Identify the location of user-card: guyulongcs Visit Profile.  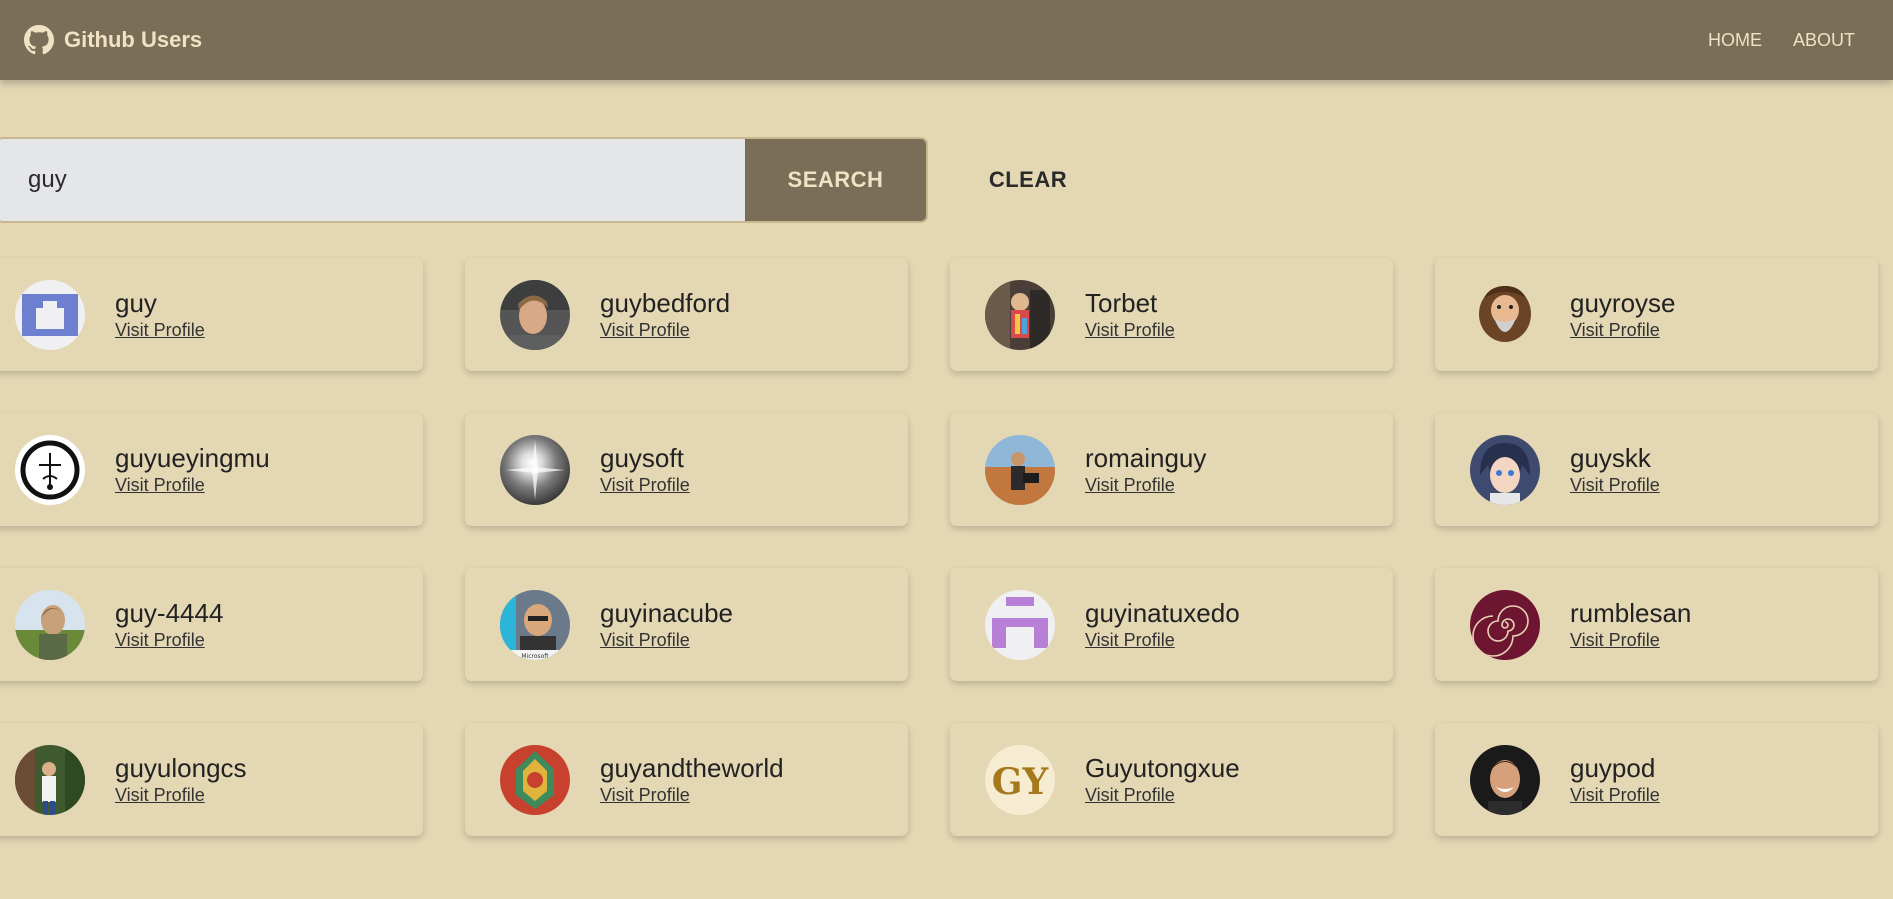
(211, 779).